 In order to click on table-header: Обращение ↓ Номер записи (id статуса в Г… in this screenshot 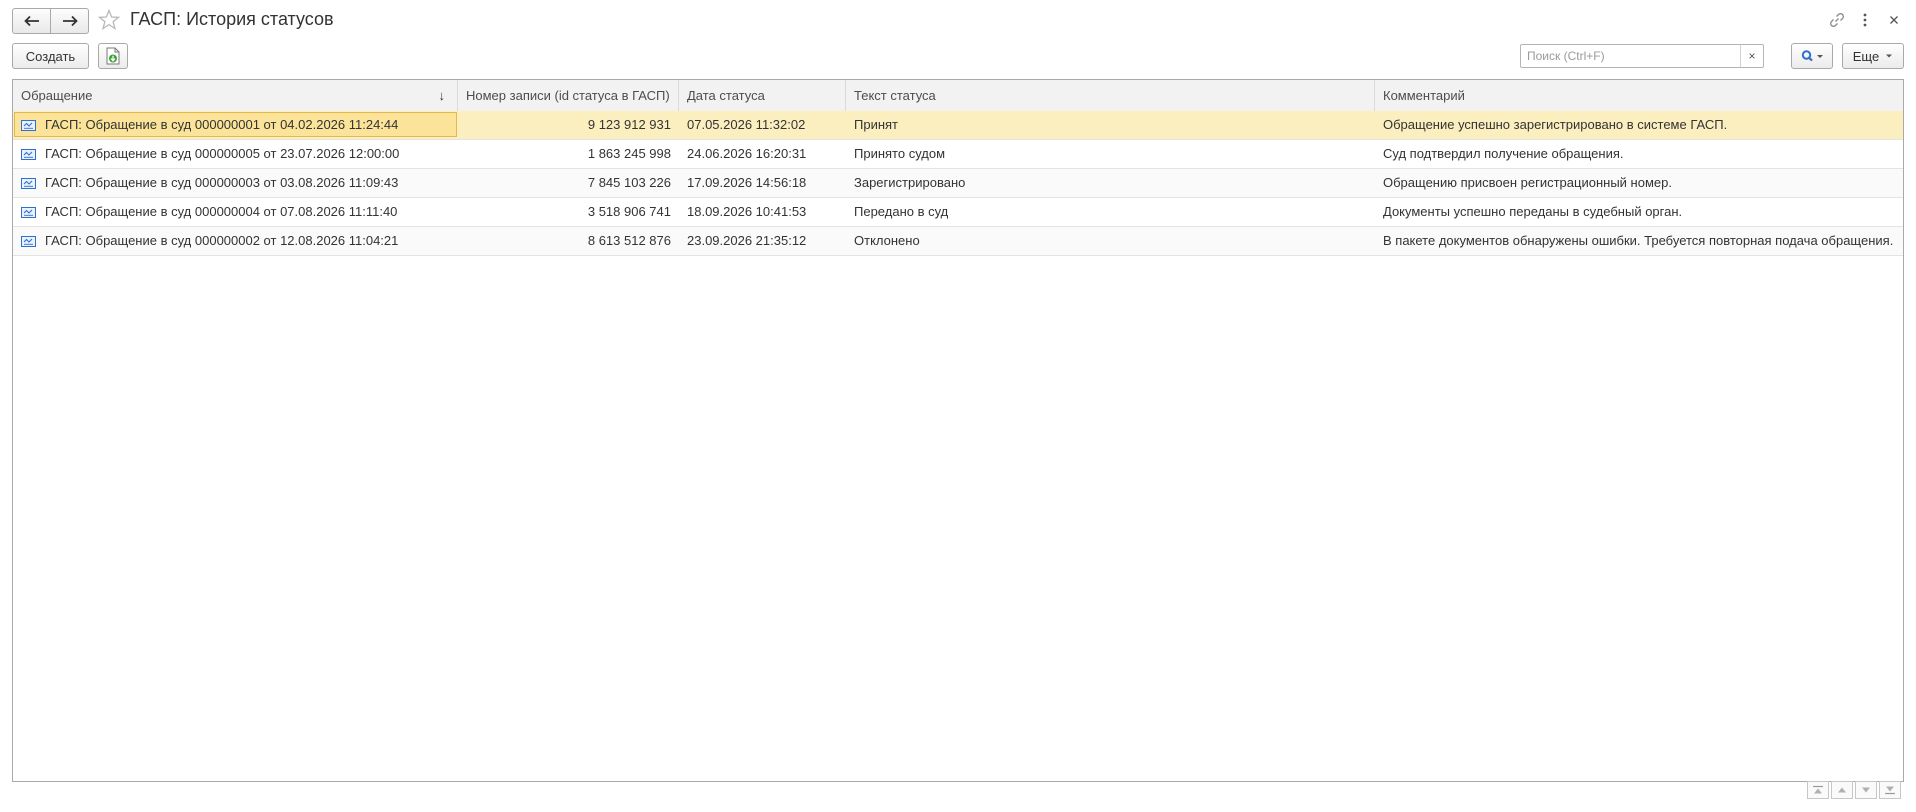, I will do `click(958, 96)`.